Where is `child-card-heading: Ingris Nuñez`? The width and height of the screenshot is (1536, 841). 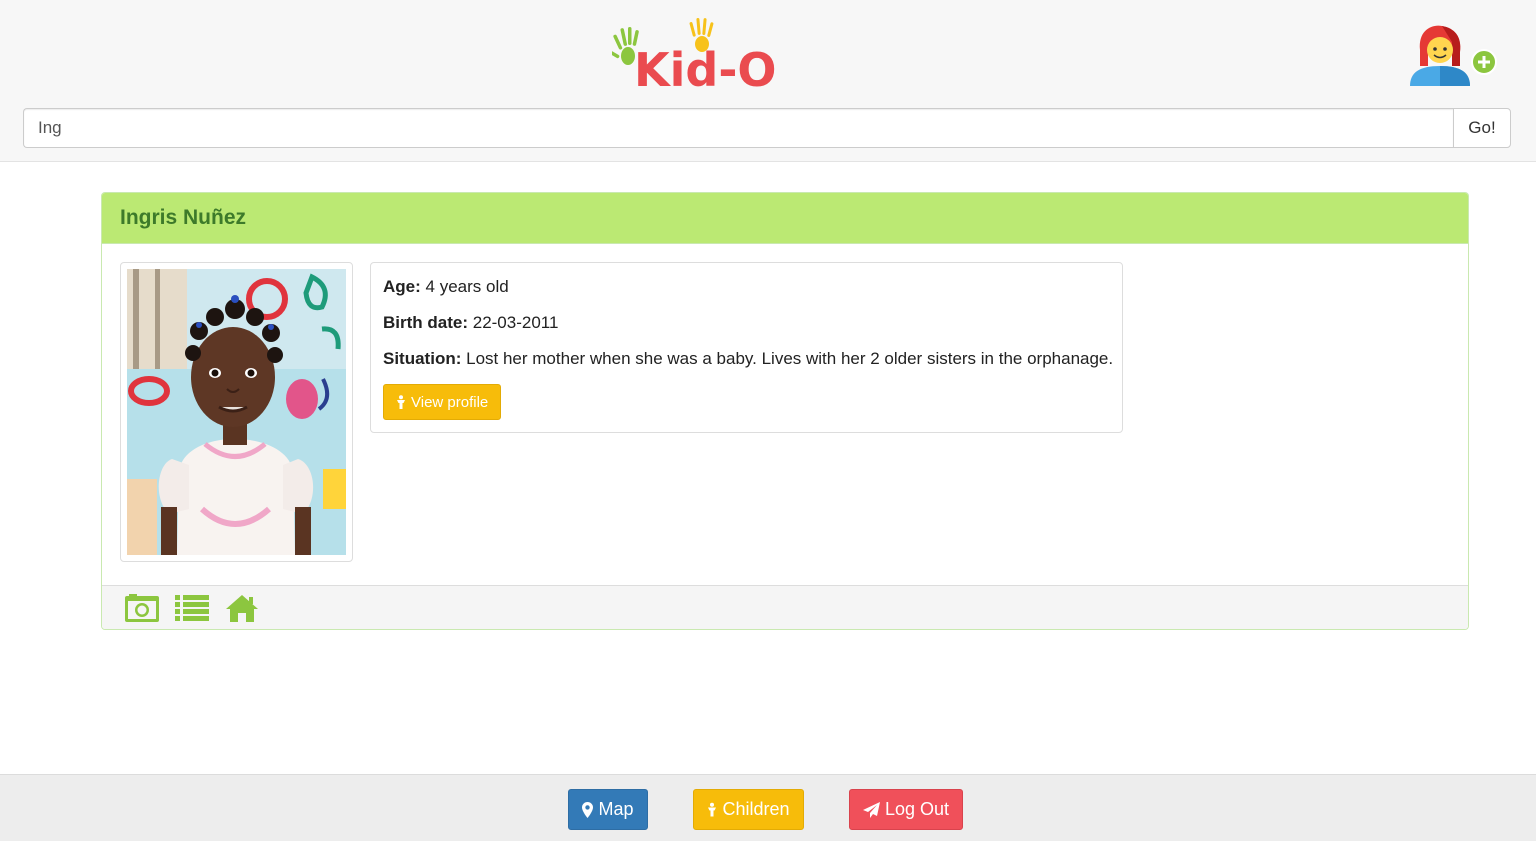
child-card-heading: Ingris Nuñez is located at coordinates (785, 218).